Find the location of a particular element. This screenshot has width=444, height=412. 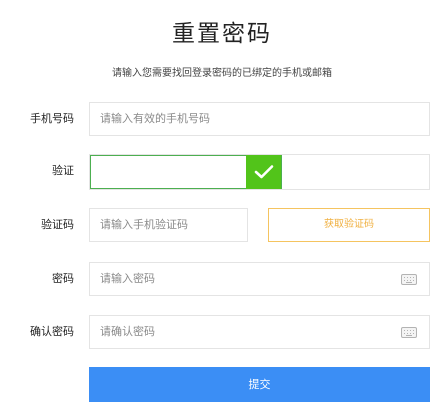

checkmark-icon is located at coordinates (263, 172).